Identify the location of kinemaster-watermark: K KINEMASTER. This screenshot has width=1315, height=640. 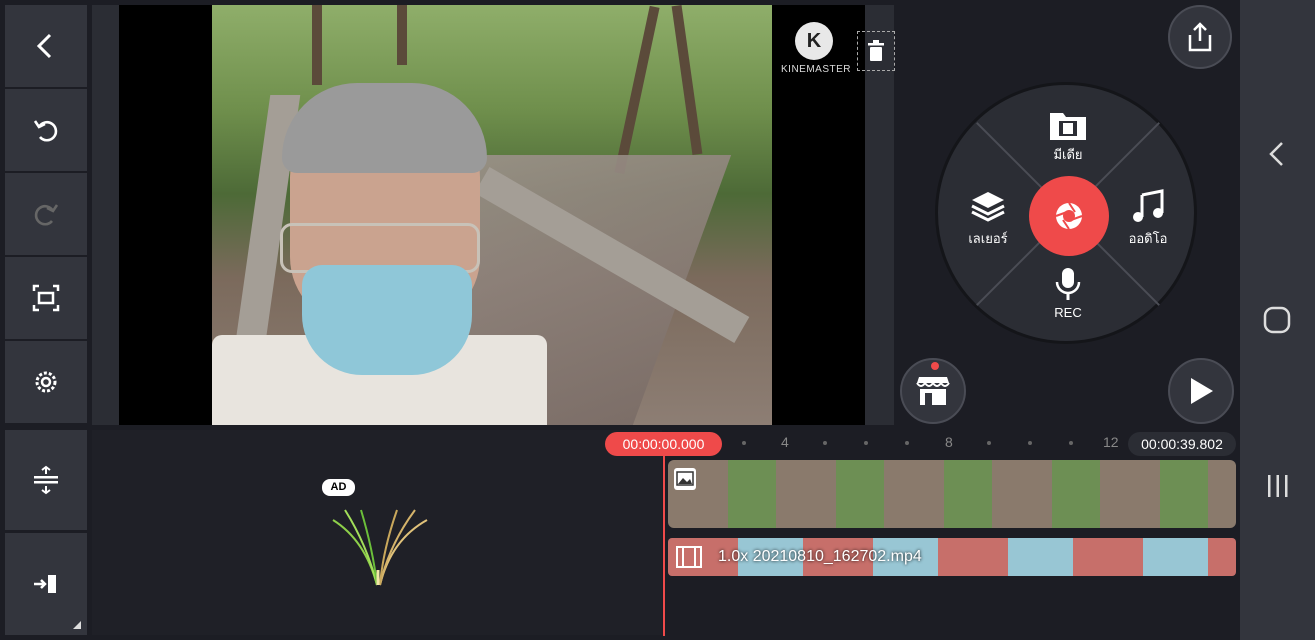
(816, 48).